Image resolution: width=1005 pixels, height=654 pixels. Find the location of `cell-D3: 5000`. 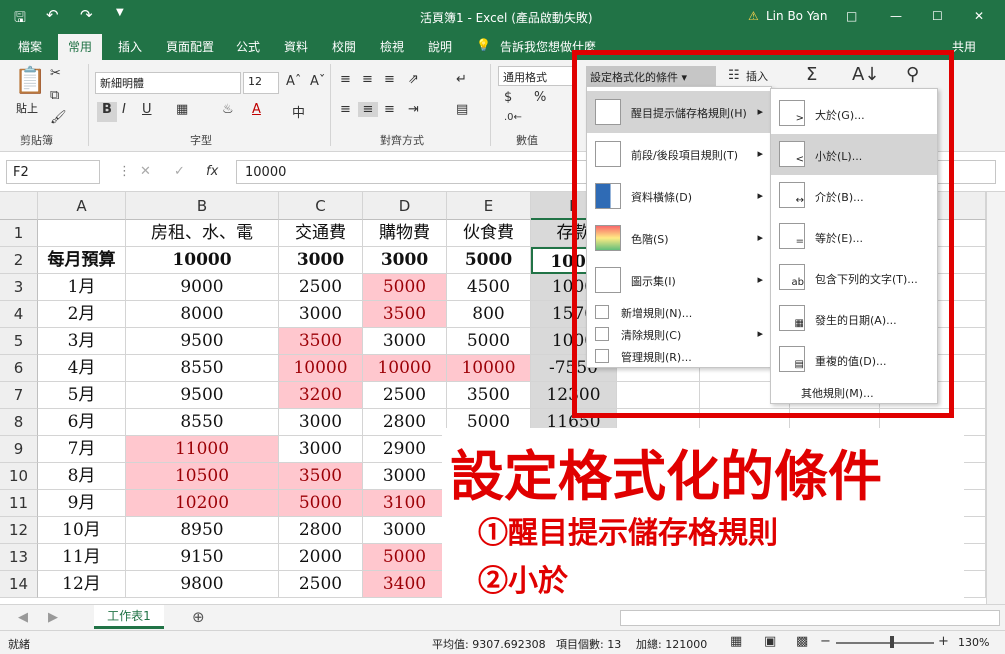

cell-D3: 5000 is located at coordinates (405, 287).